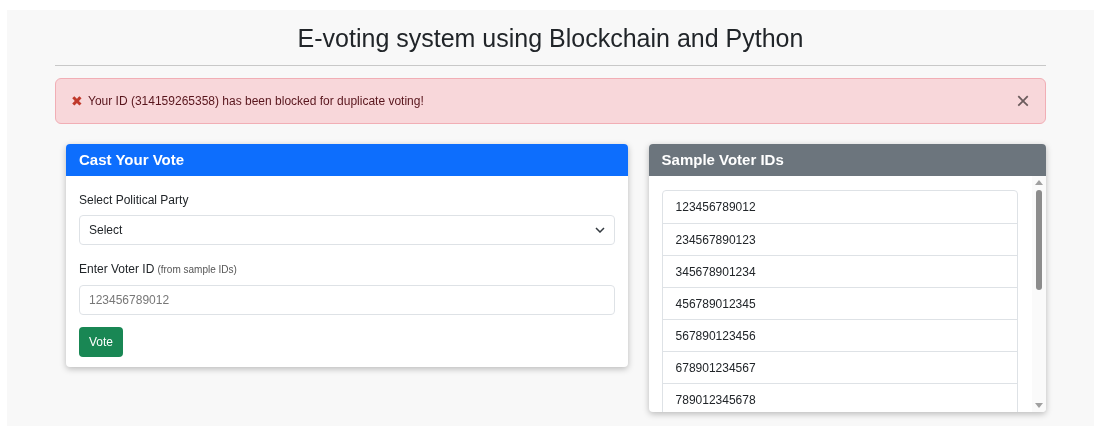 This screenshot has height=426, width=1094. Describe the element at coordinates (599, 230) in the screenshot. I see `chevron-down-icon` at that location.